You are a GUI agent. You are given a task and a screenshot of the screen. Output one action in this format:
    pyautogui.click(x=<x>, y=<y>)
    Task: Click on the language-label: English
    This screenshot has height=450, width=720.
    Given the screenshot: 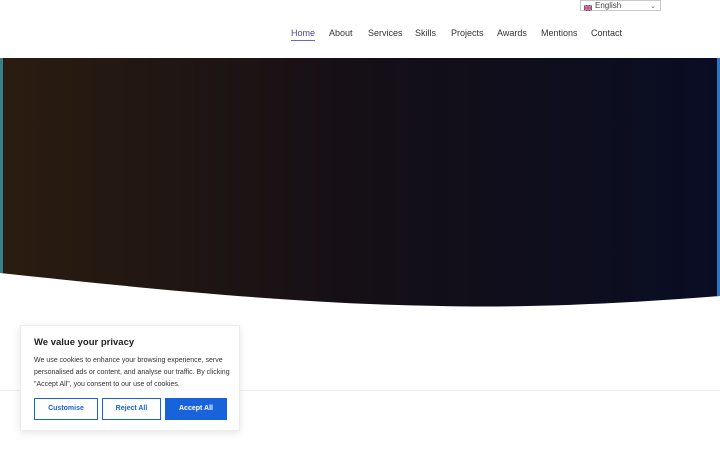 What is the action you would take?
    pyautogui.click(x=608, y=5)
    